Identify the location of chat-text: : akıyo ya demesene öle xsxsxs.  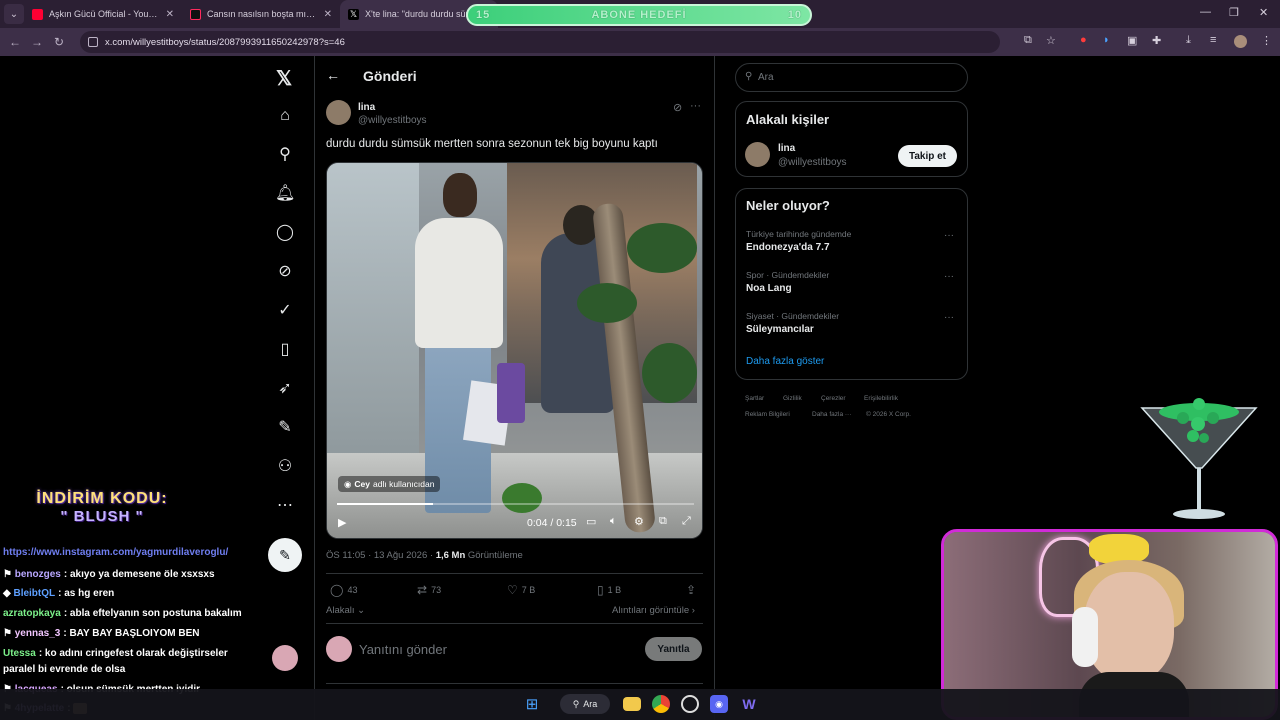
(139, 574).